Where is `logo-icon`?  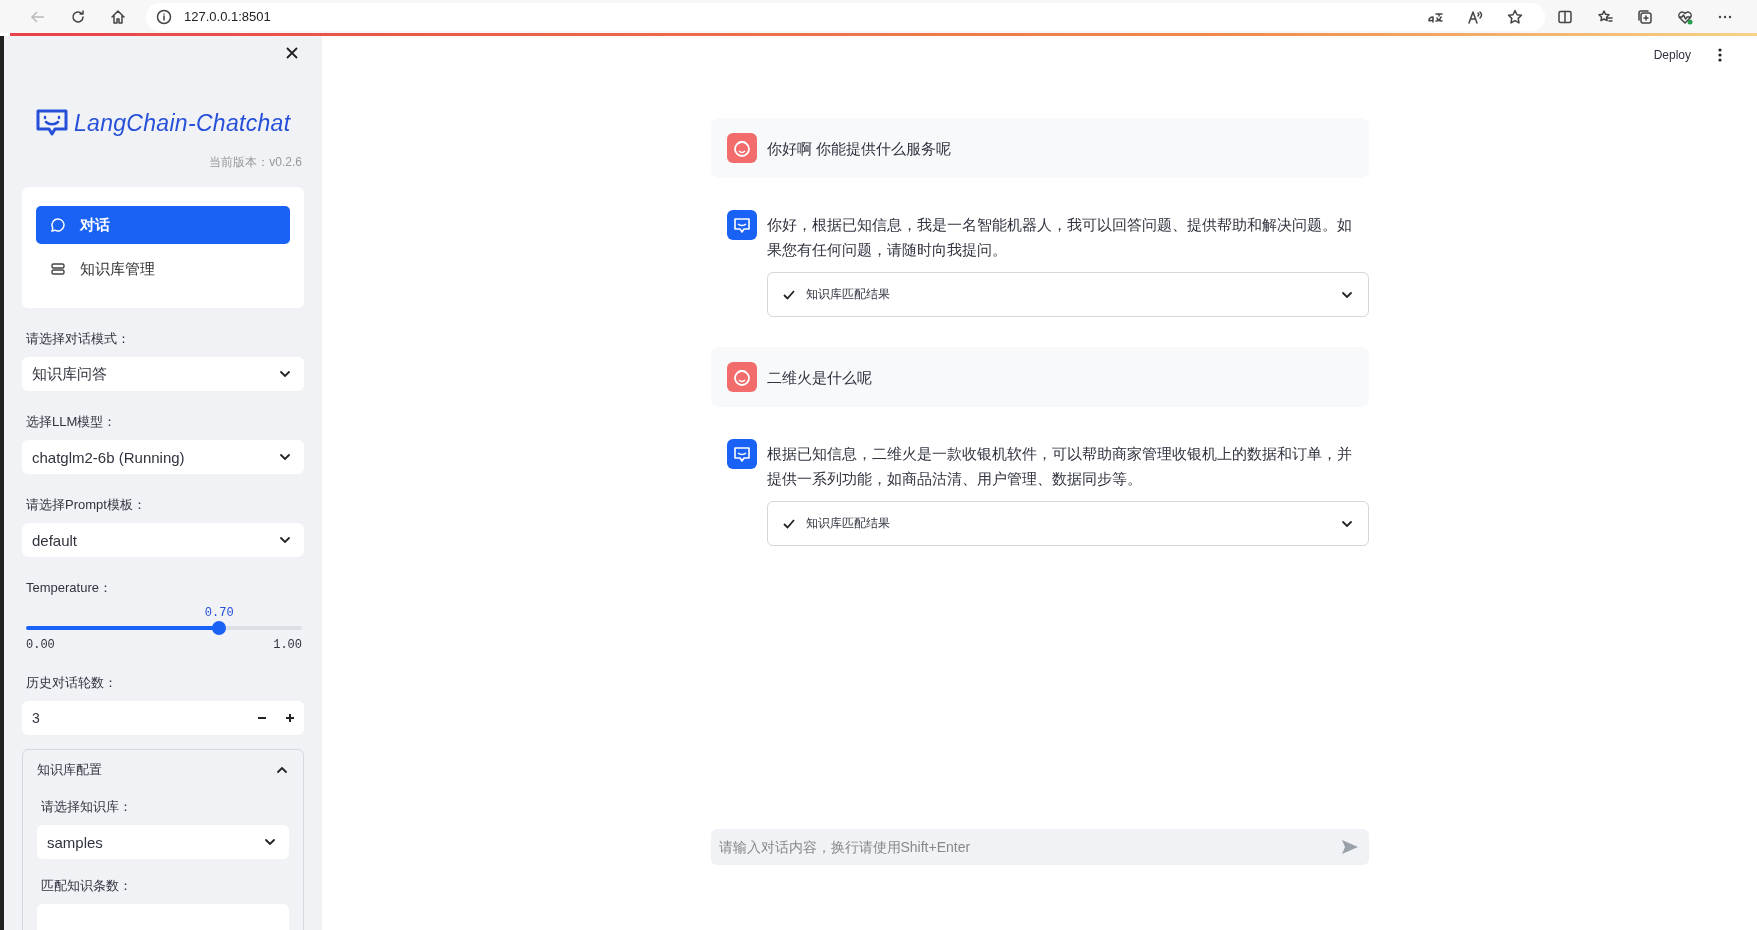 logo-icon is located at coordinates (52, 123).